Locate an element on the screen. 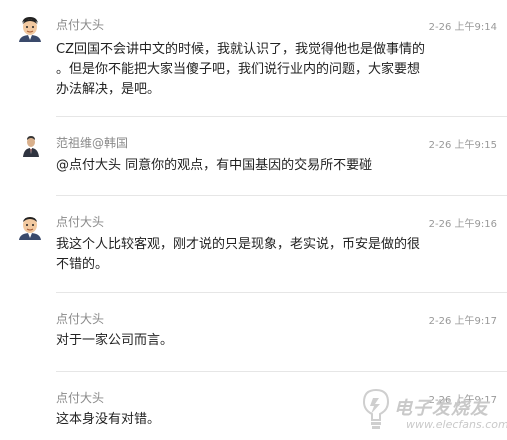  message-line: @点付大头 同意你的观点，有中国基因的交易所不要碰 is located at coordinates (214, 165).